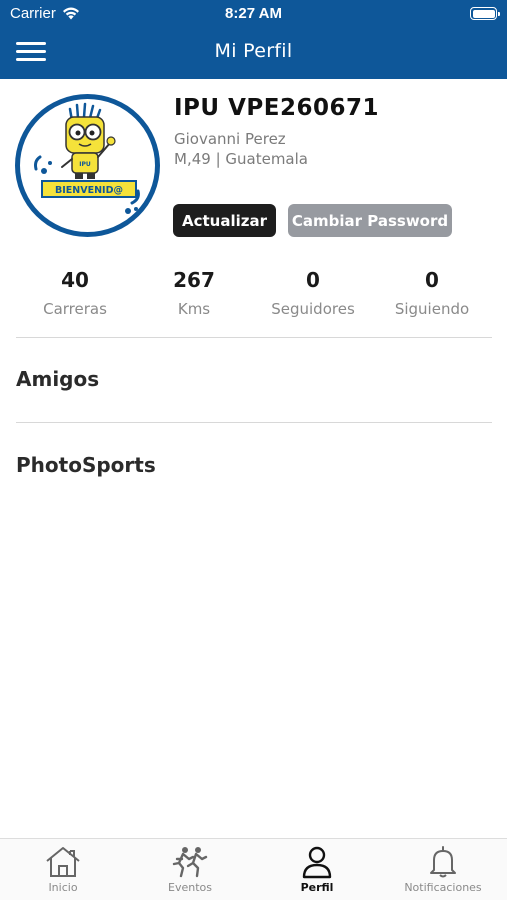 This screenshot has width=507, height=900. Describe the element at coordinates (75, 309) in the screenshot. I see `stat-label: Carreras` at that location.